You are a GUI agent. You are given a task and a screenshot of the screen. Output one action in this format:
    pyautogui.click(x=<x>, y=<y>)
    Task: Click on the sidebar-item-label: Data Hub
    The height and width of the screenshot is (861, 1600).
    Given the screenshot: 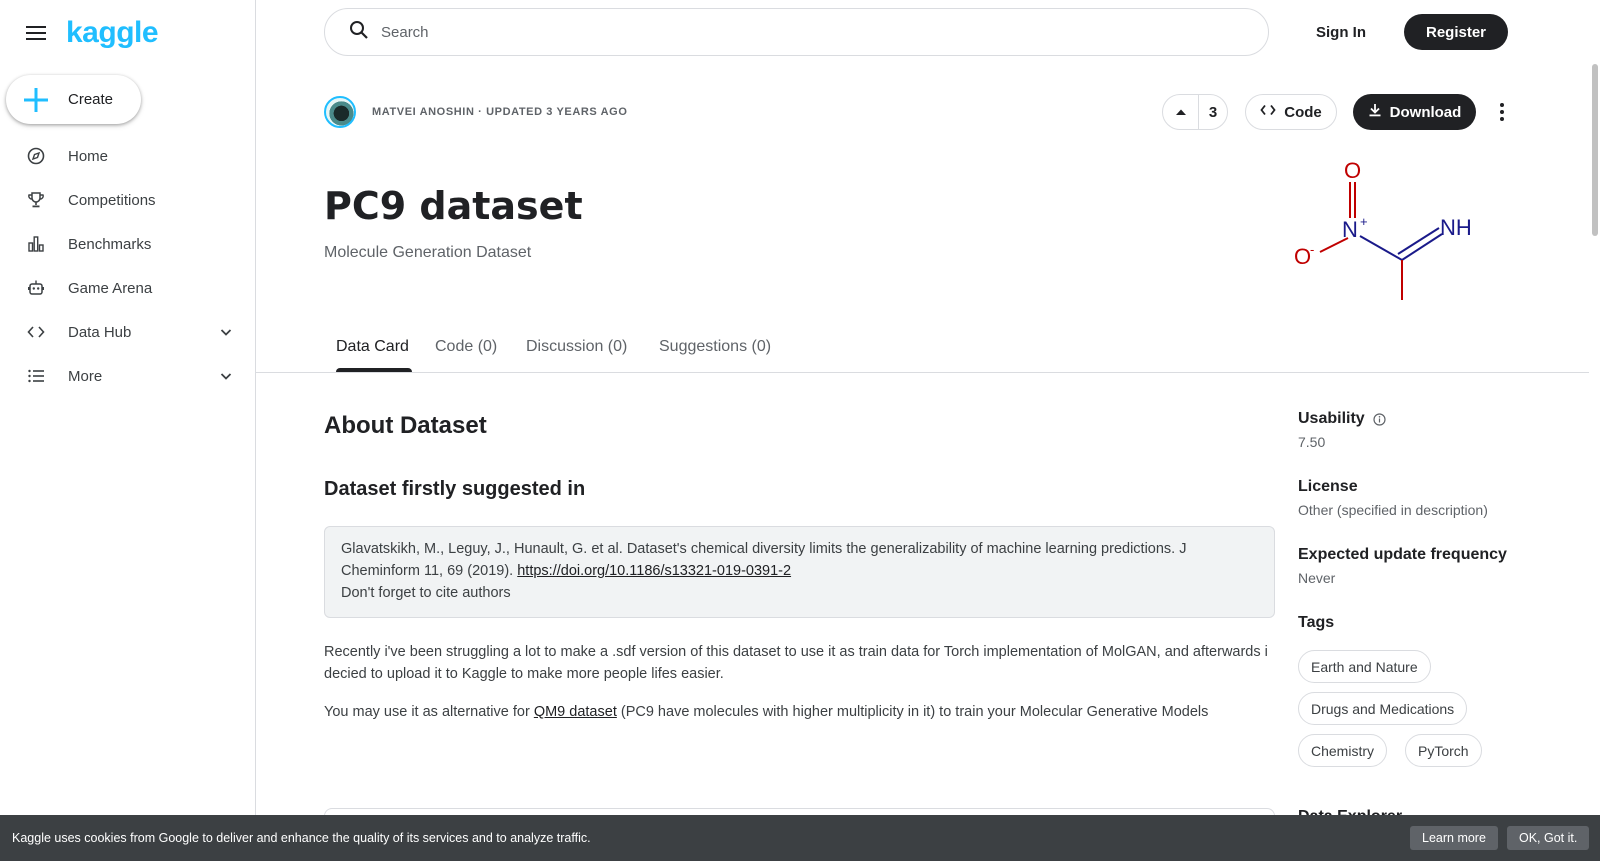 What is the action you would take?
    pyautogui.click(x=100, y=332)
    